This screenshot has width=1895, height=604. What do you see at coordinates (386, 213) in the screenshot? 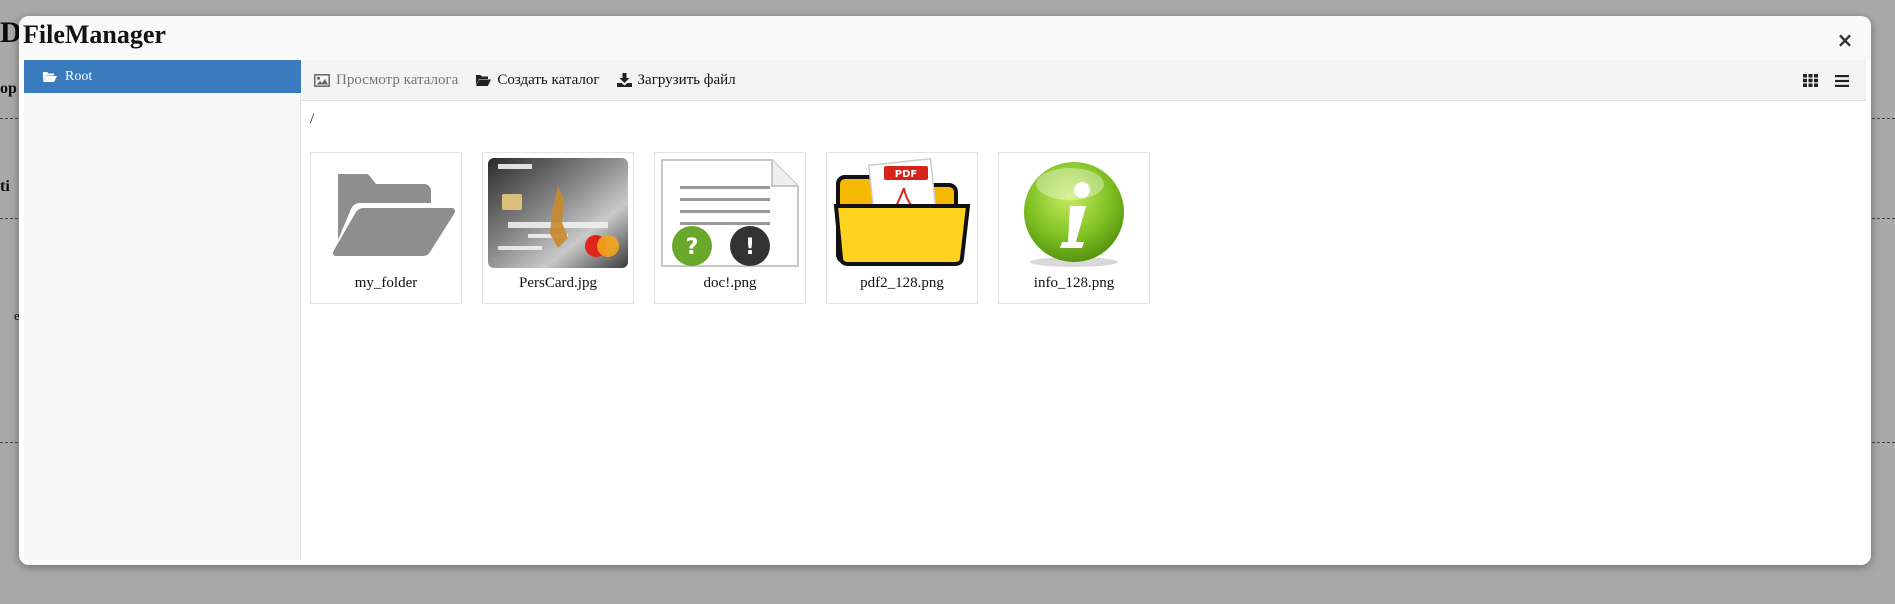
I see `folder-icon` at bounding box center [386, 213].